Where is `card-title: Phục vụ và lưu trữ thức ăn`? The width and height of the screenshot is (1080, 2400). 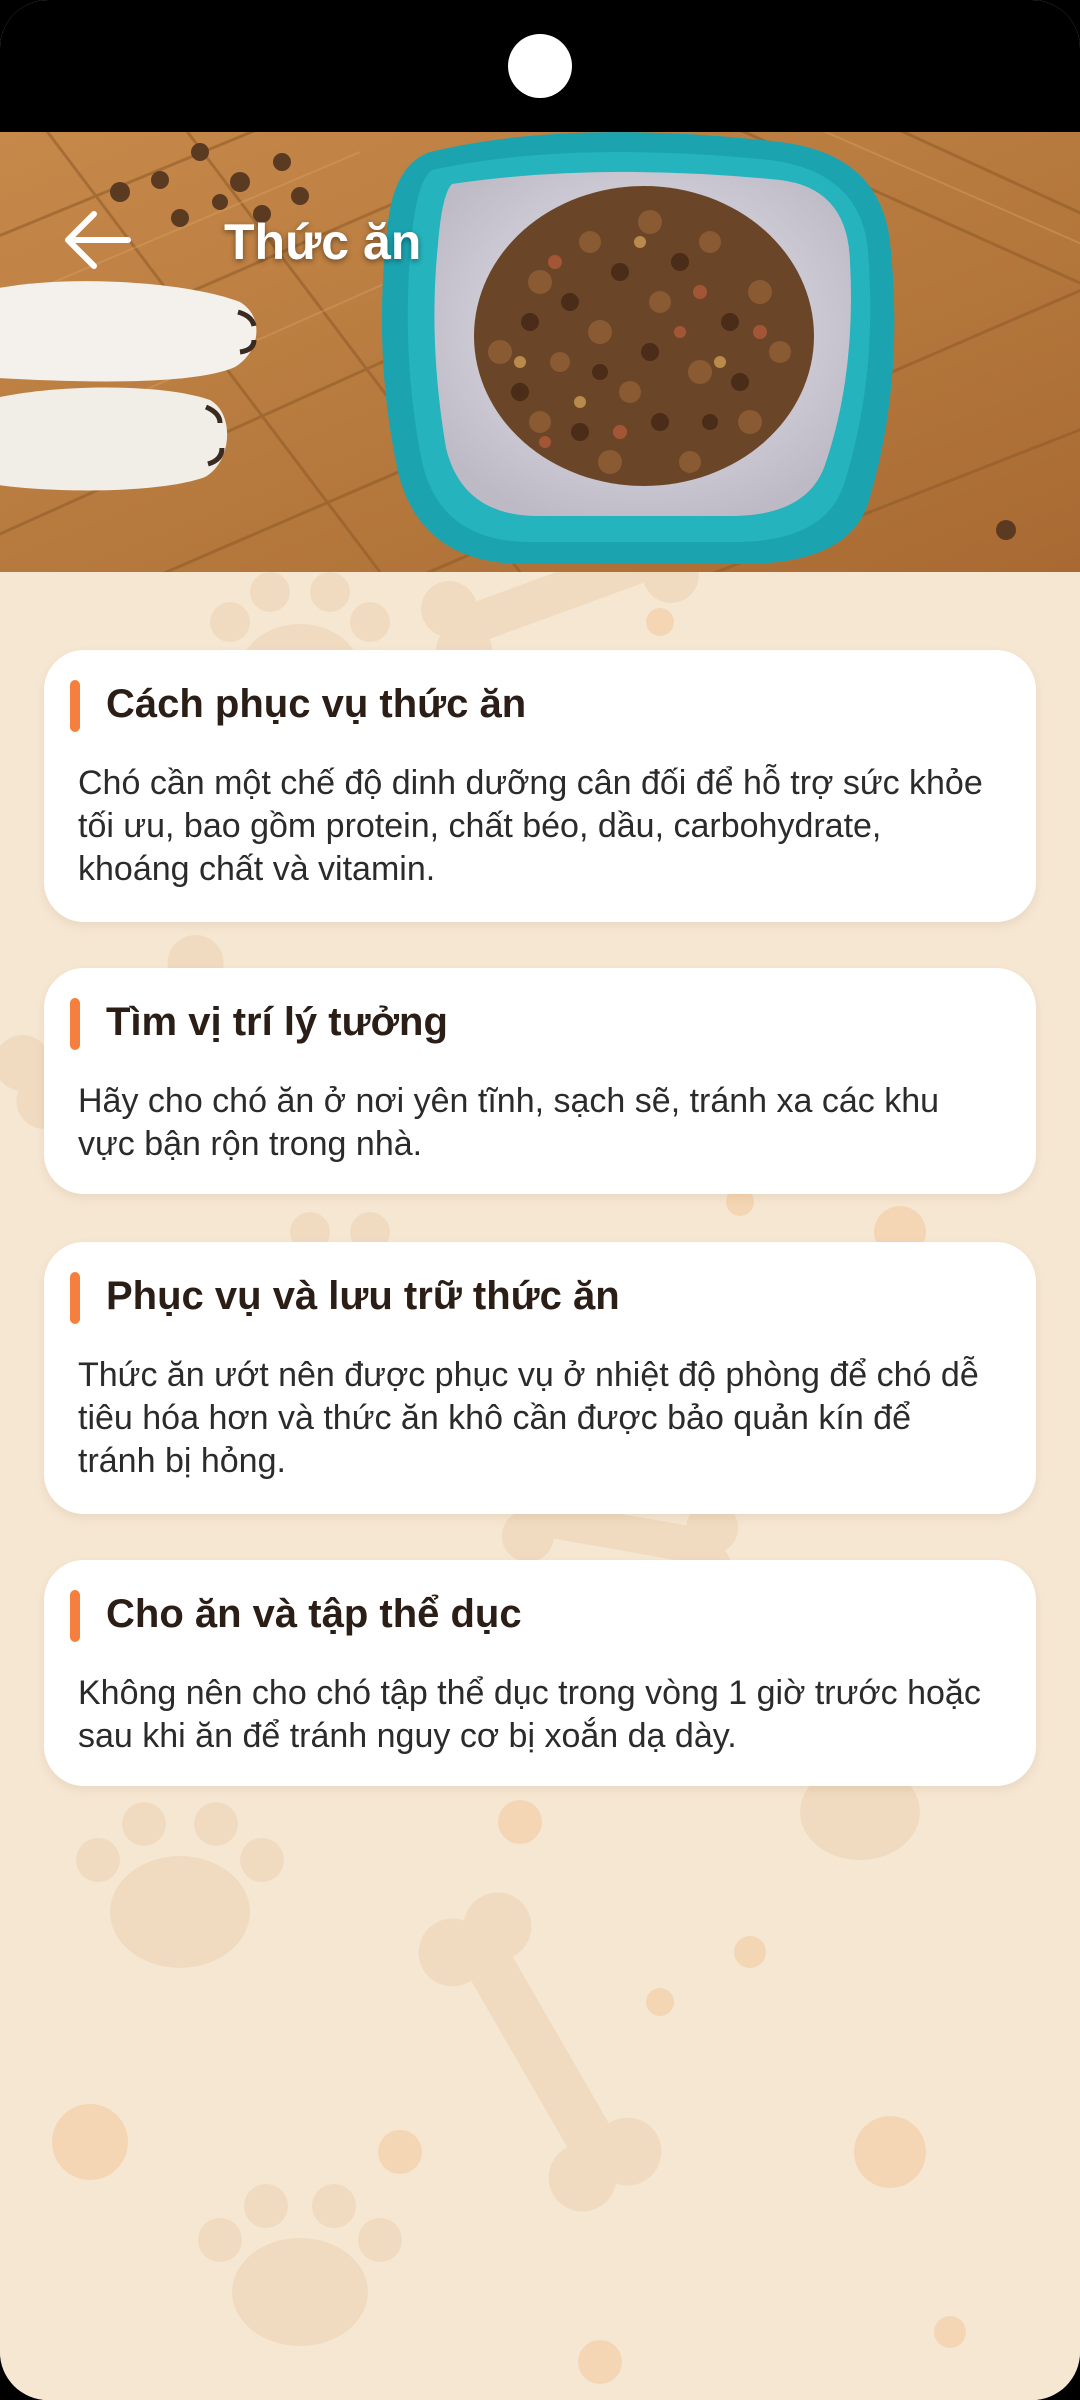 card-title: Phục vụ và lưu trữ thức ăn is located at coordinates (363, 1296).